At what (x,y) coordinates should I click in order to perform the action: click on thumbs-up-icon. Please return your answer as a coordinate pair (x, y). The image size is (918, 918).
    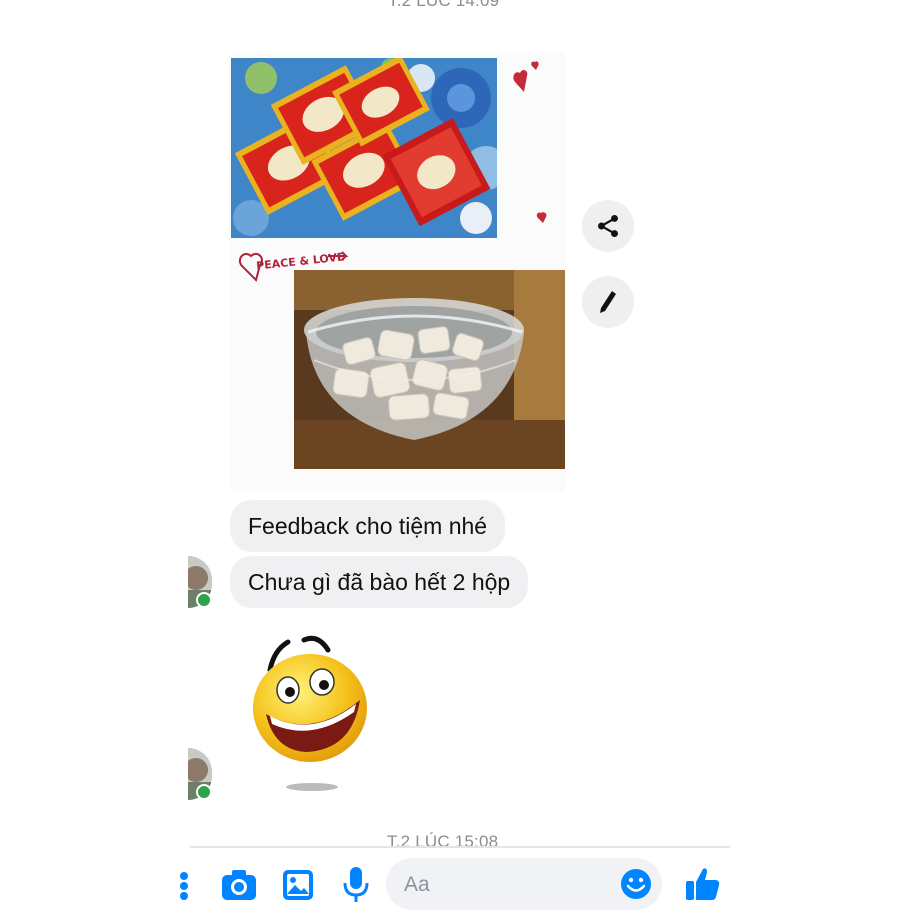
    Looking at the image, I should click on (703, 884).